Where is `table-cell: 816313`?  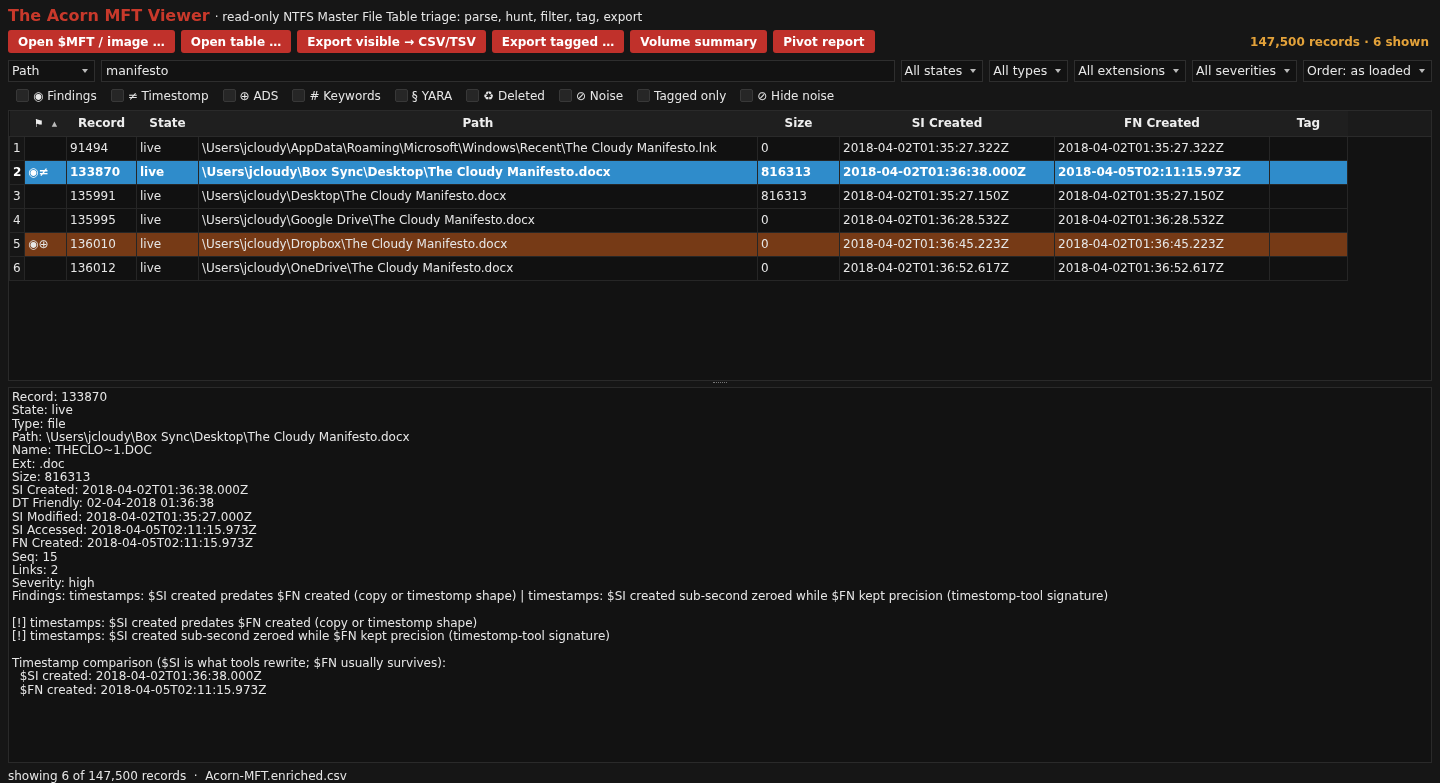 table-cell: 816313 is located at coordinates (798, 196).